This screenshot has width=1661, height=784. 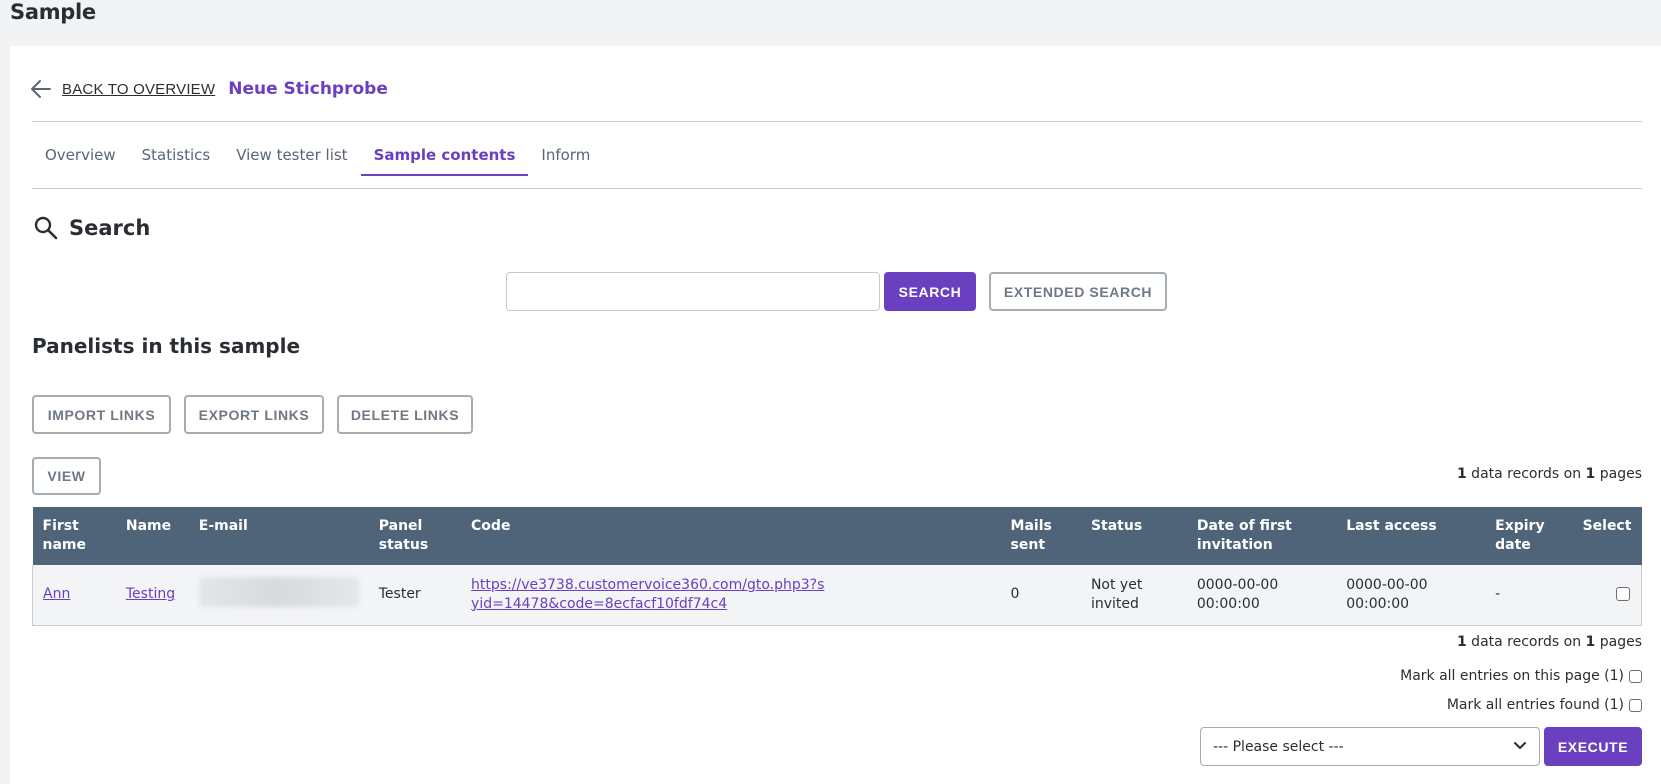 I want to click on search-button: SEARCH, so click(x=930, y=291).